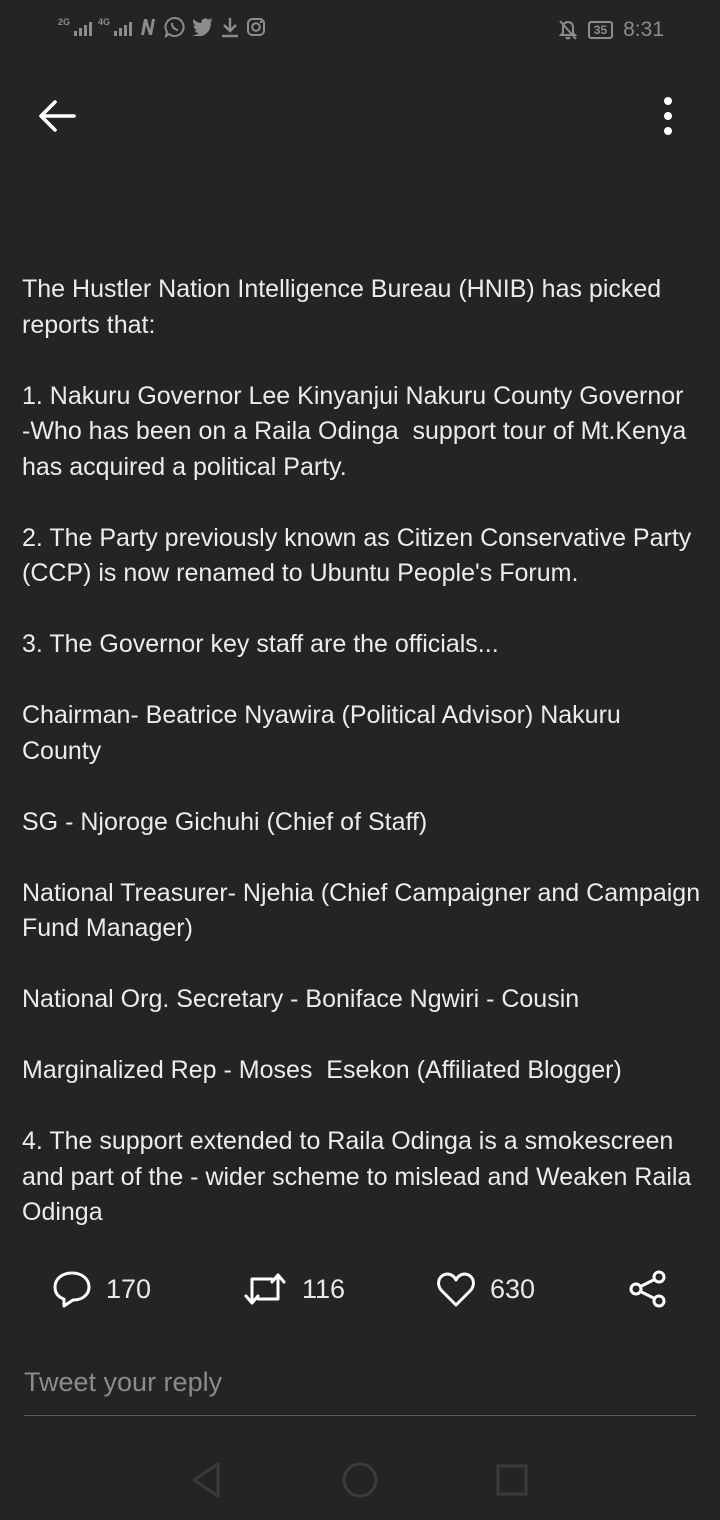 Image resolution: width=720 pixels, height=1520 pixels. I want to click on nav-recents-button, so click(512, 1480).